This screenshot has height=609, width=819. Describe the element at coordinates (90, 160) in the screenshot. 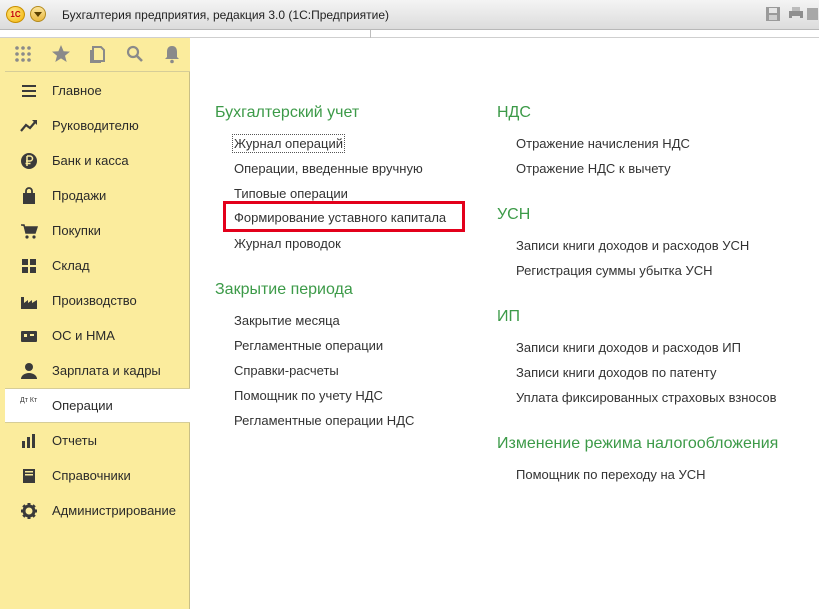

I see `nav-label: Банк и касса` at that location.